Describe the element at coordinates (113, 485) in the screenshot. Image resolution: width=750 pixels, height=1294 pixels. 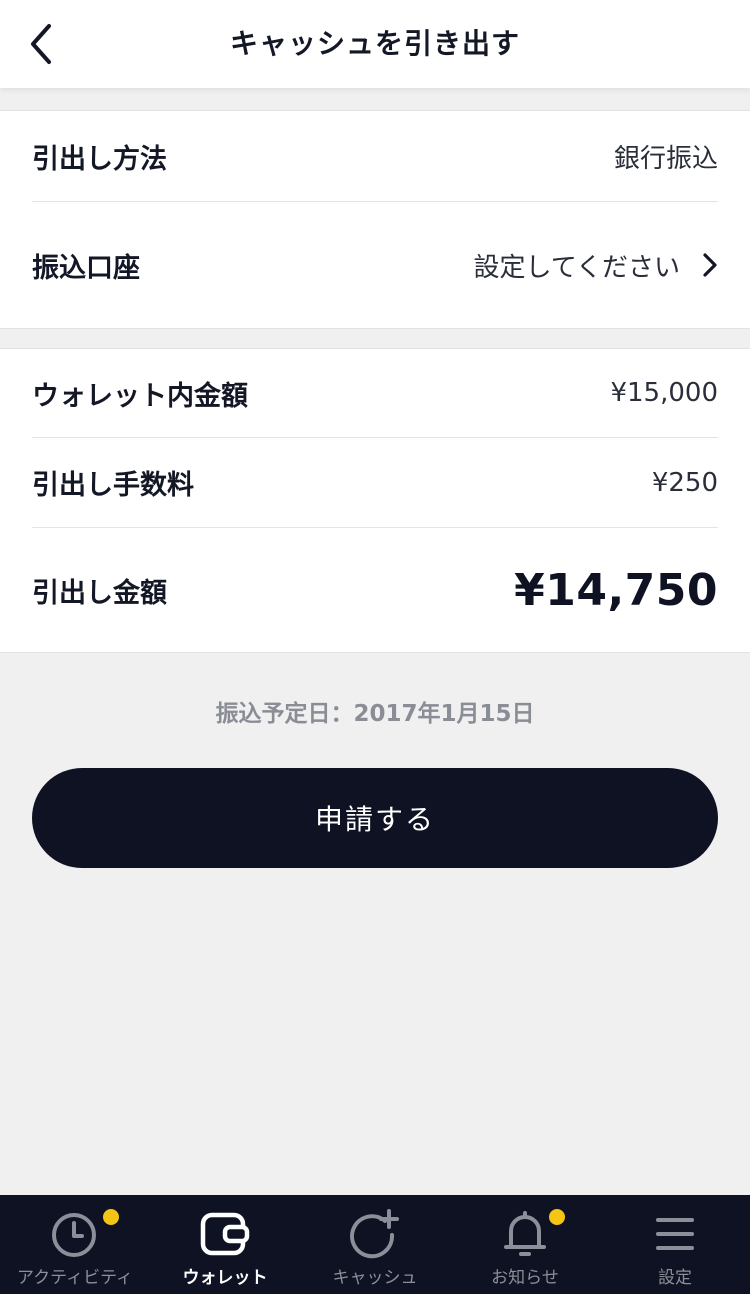
I see `fee-label: 引出し手数料` at that location.